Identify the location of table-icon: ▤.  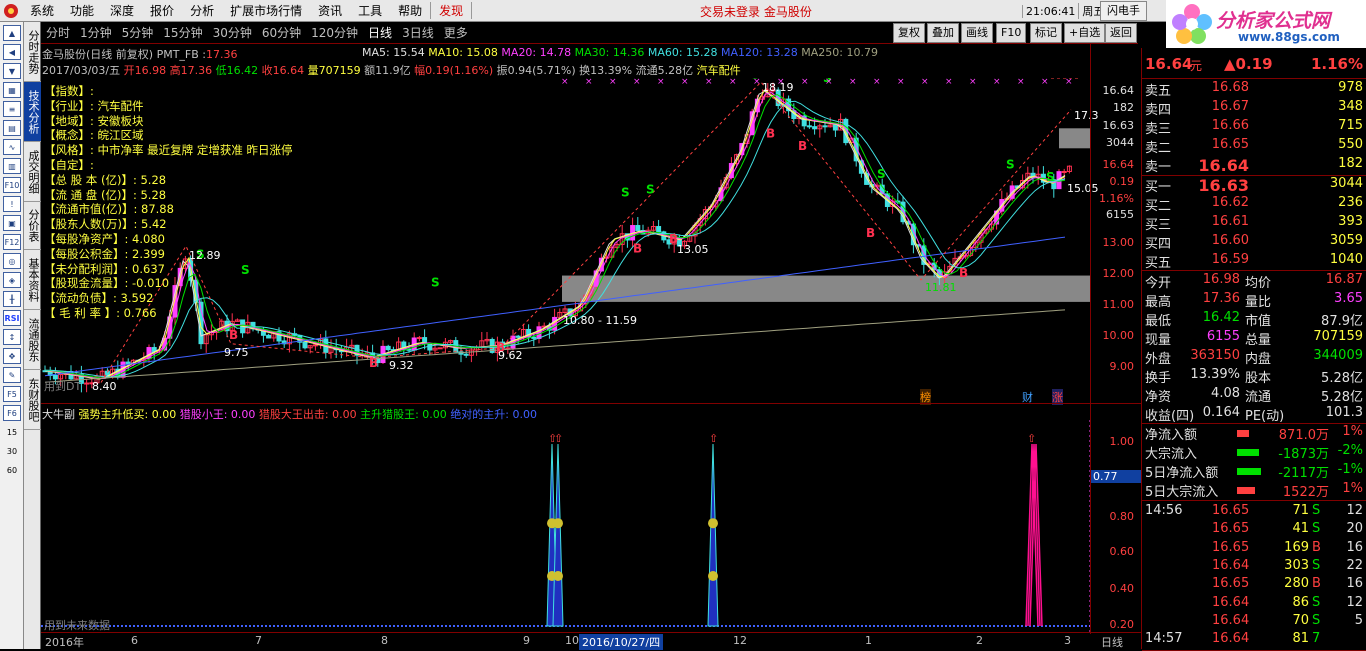
(12, 128).